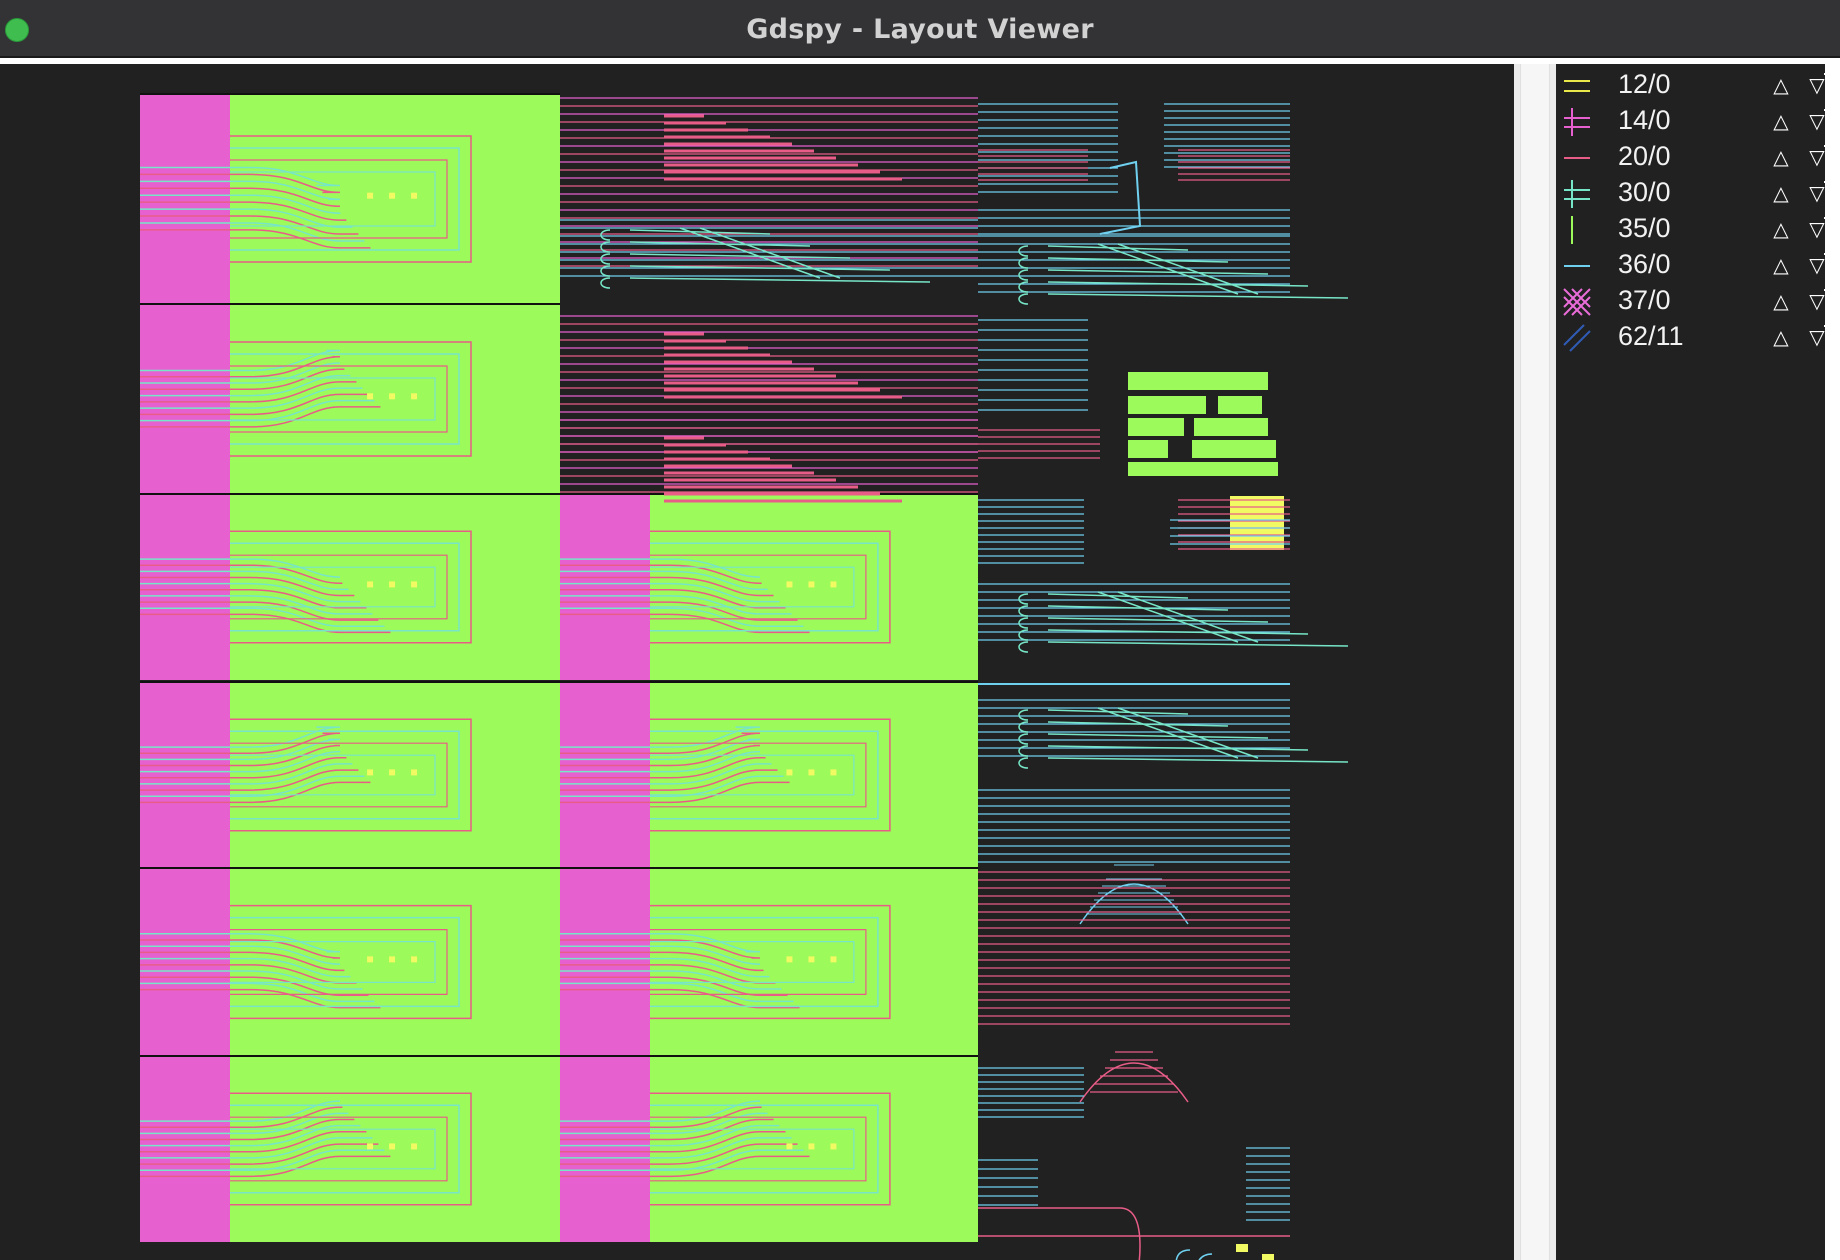 The width and height of the screenshot is (1840, 1260). Describe the element at coordinates (1697, 122) in the screenshot. I see `layer-row-14-0: 14/0 △ ▽` at that location.